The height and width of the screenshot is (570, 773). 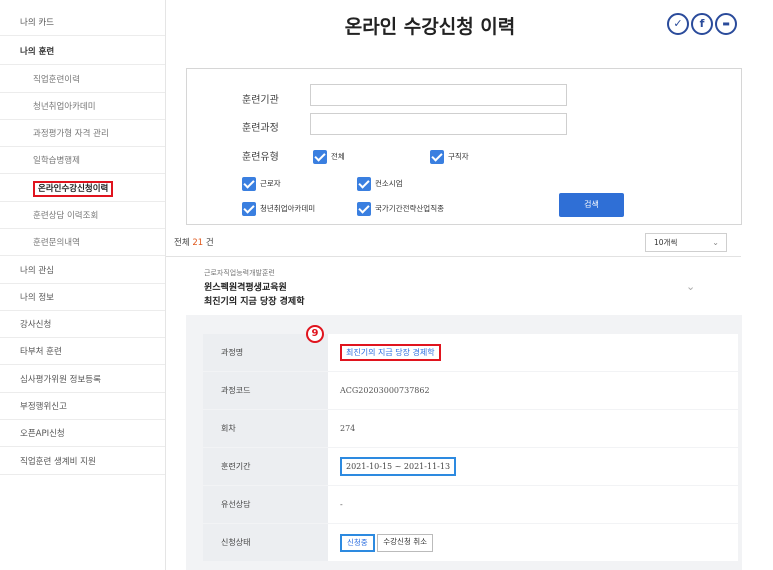 I want to click on total-number: 21, so click(x=198, y=243).